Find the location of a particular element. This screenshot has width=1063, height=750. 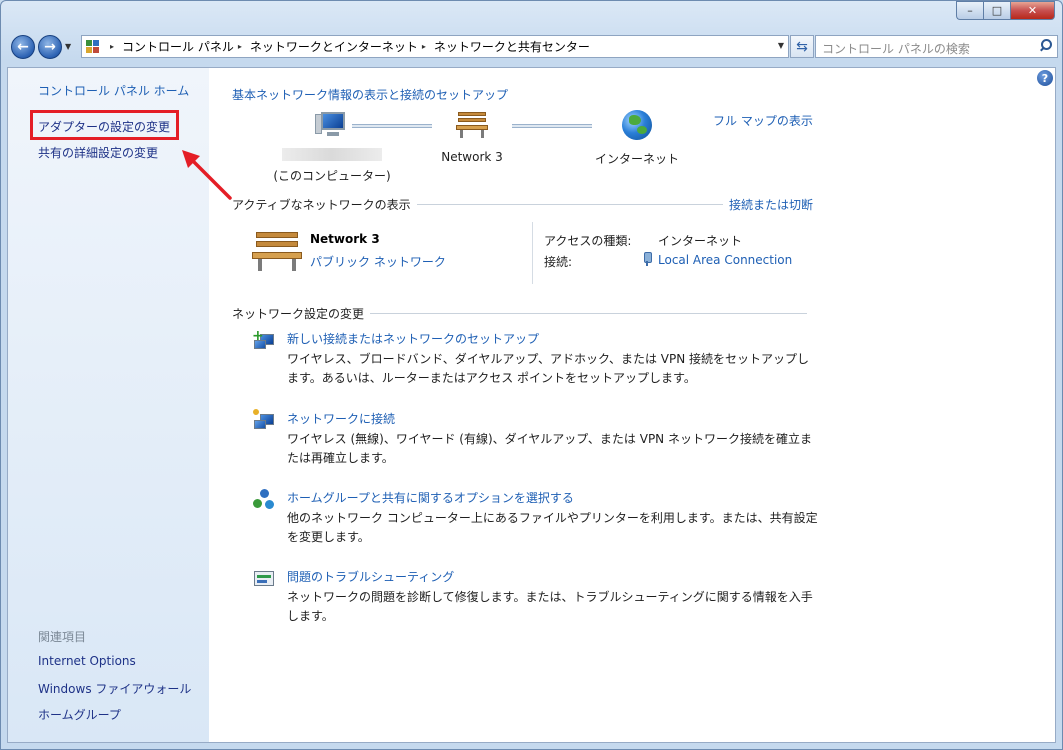

related-heading: 関連項目 is located at coordinates (62, 637).